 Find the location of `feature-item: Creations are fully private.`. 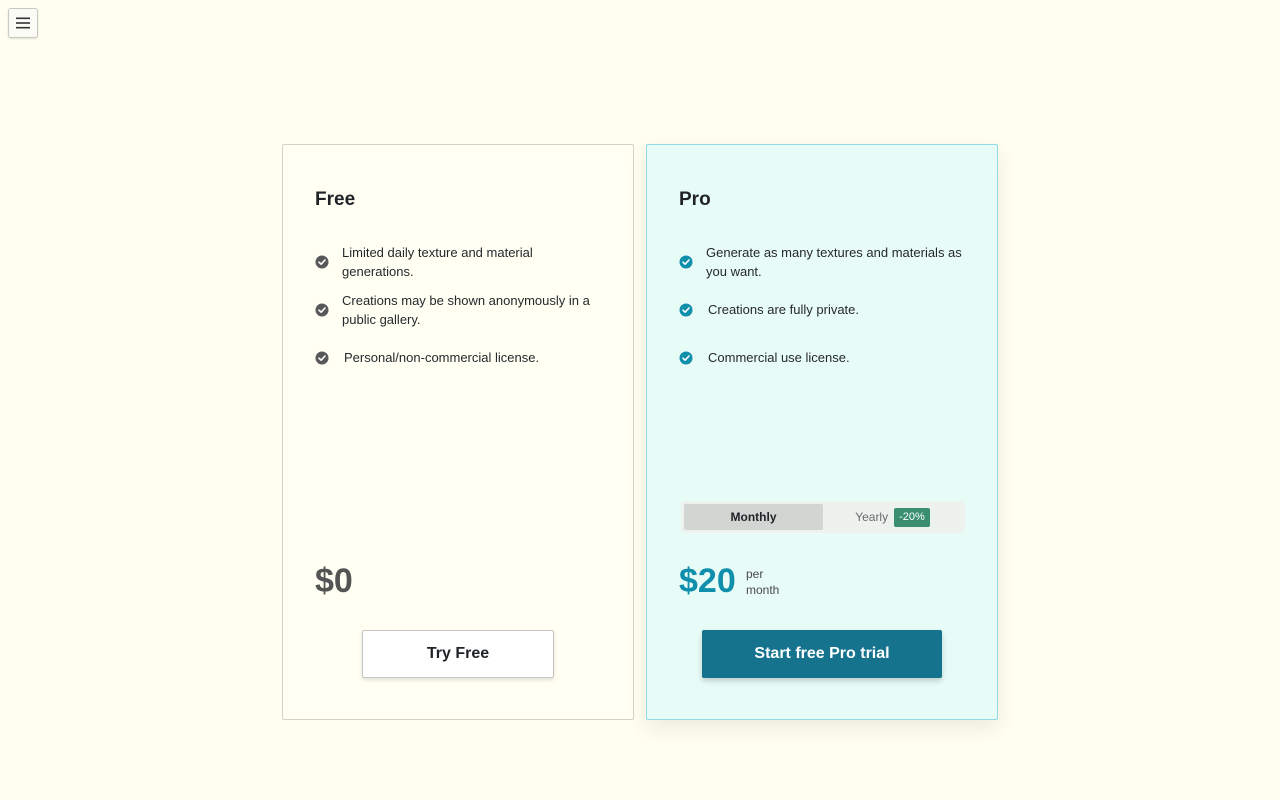

feature-item: Creations are fully private. is located at coordinates (824, 309).